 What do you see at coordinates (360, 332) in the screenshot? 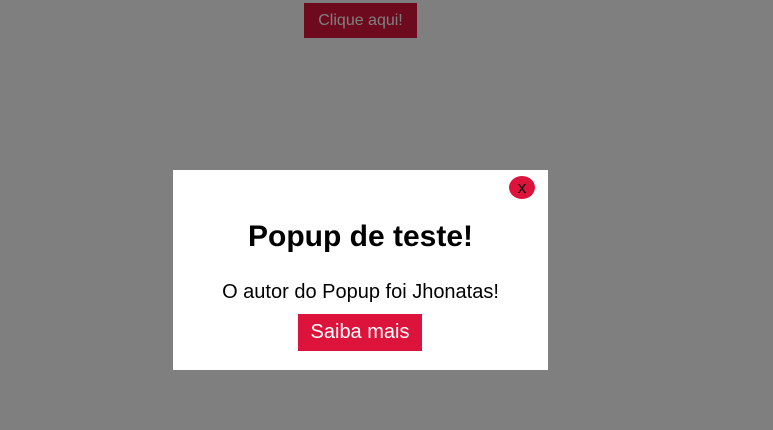
I see `learn-more-button: Saiba mais` at bounding box center [360, 332].